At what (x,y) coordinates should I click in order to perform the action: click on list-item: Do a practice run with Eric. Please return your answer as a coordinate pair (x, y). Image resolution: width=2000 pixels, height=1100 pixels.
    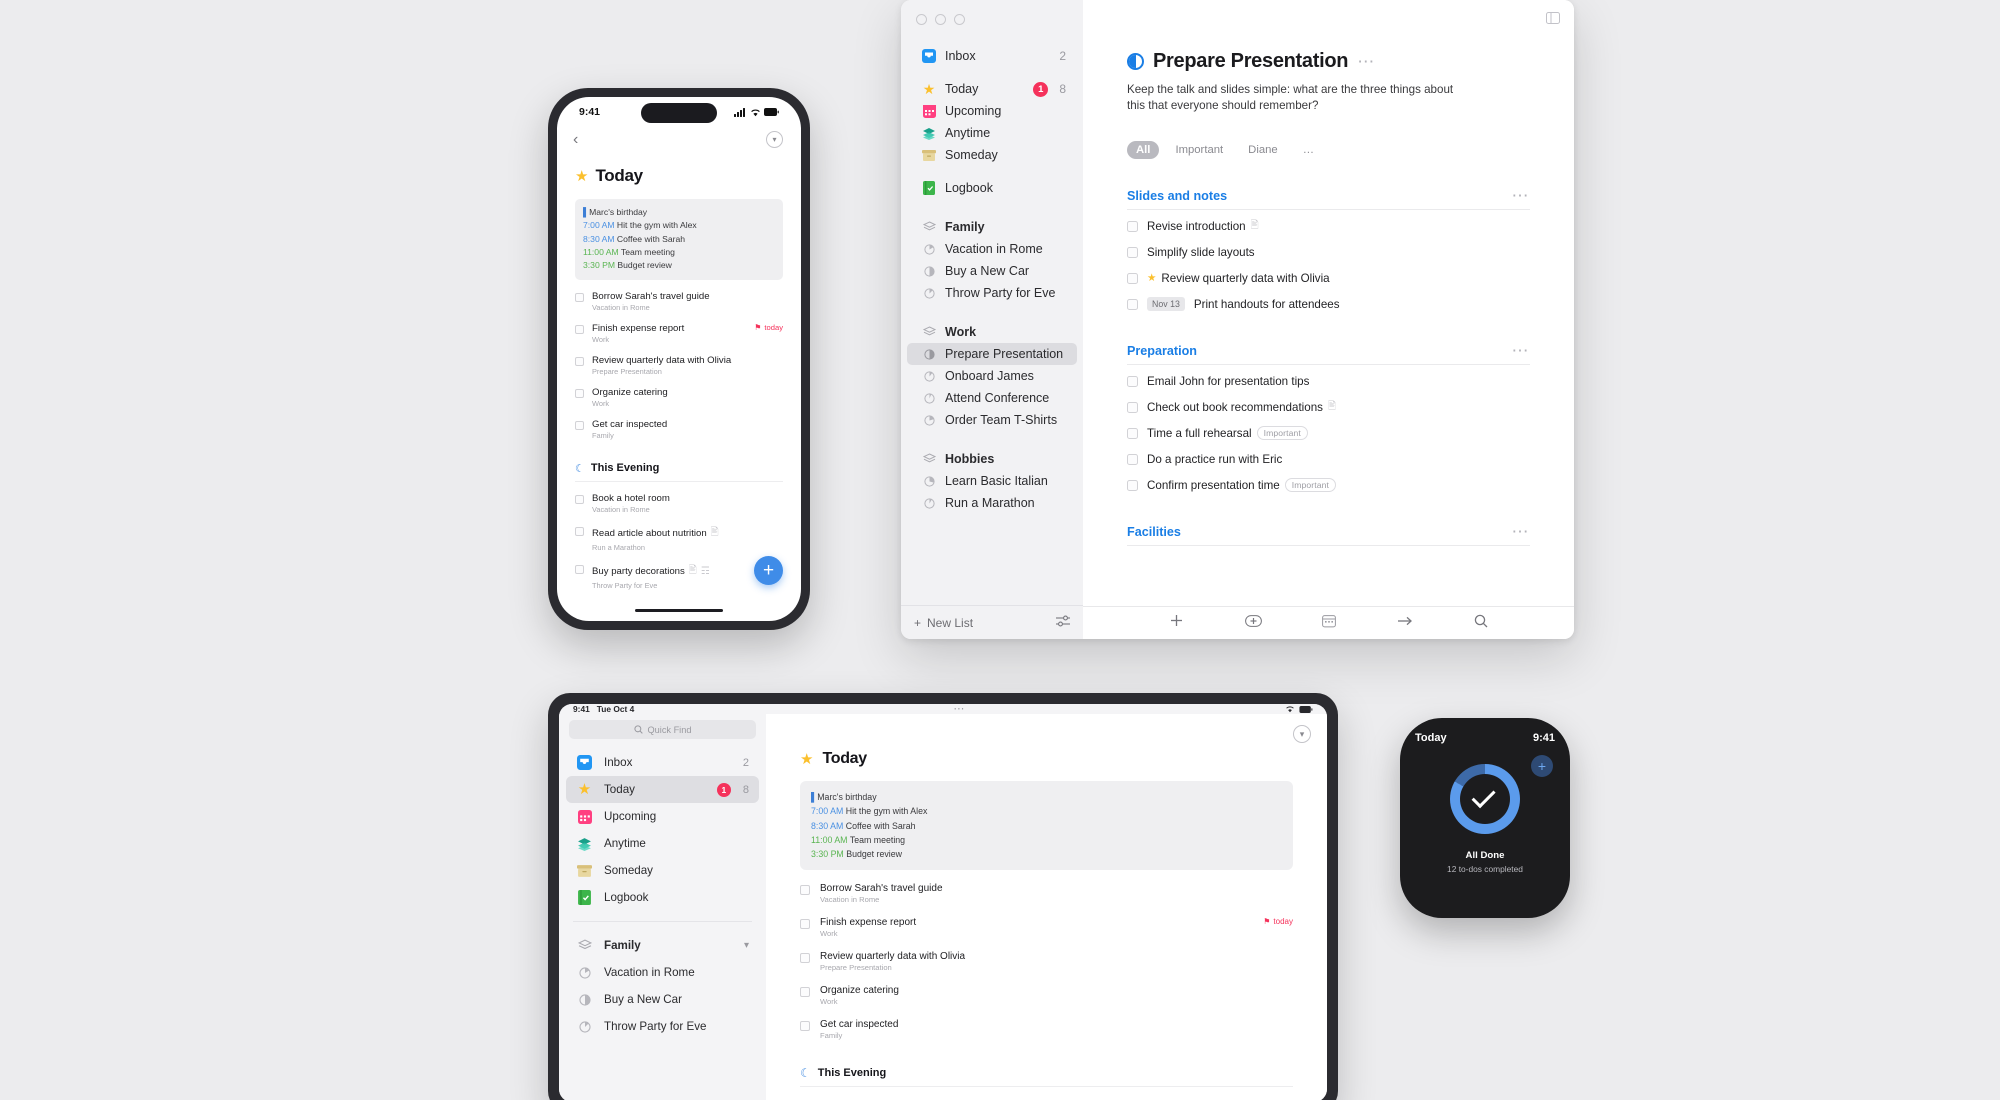
    Looking at the image, I should click on (1328, 459).